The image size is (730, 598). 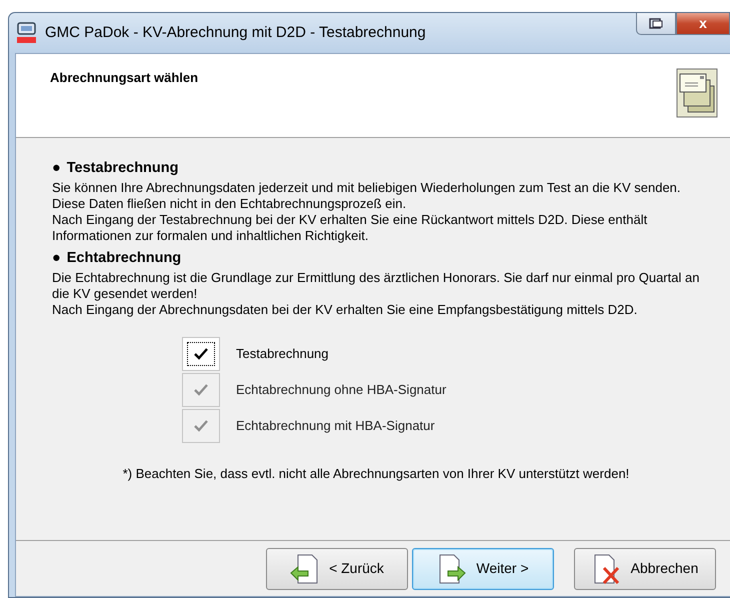 What do you see at coordinates (645, 569) in the screenshot?
I see `cancel-button: Abbrechen` at bounding box center [645, 569].